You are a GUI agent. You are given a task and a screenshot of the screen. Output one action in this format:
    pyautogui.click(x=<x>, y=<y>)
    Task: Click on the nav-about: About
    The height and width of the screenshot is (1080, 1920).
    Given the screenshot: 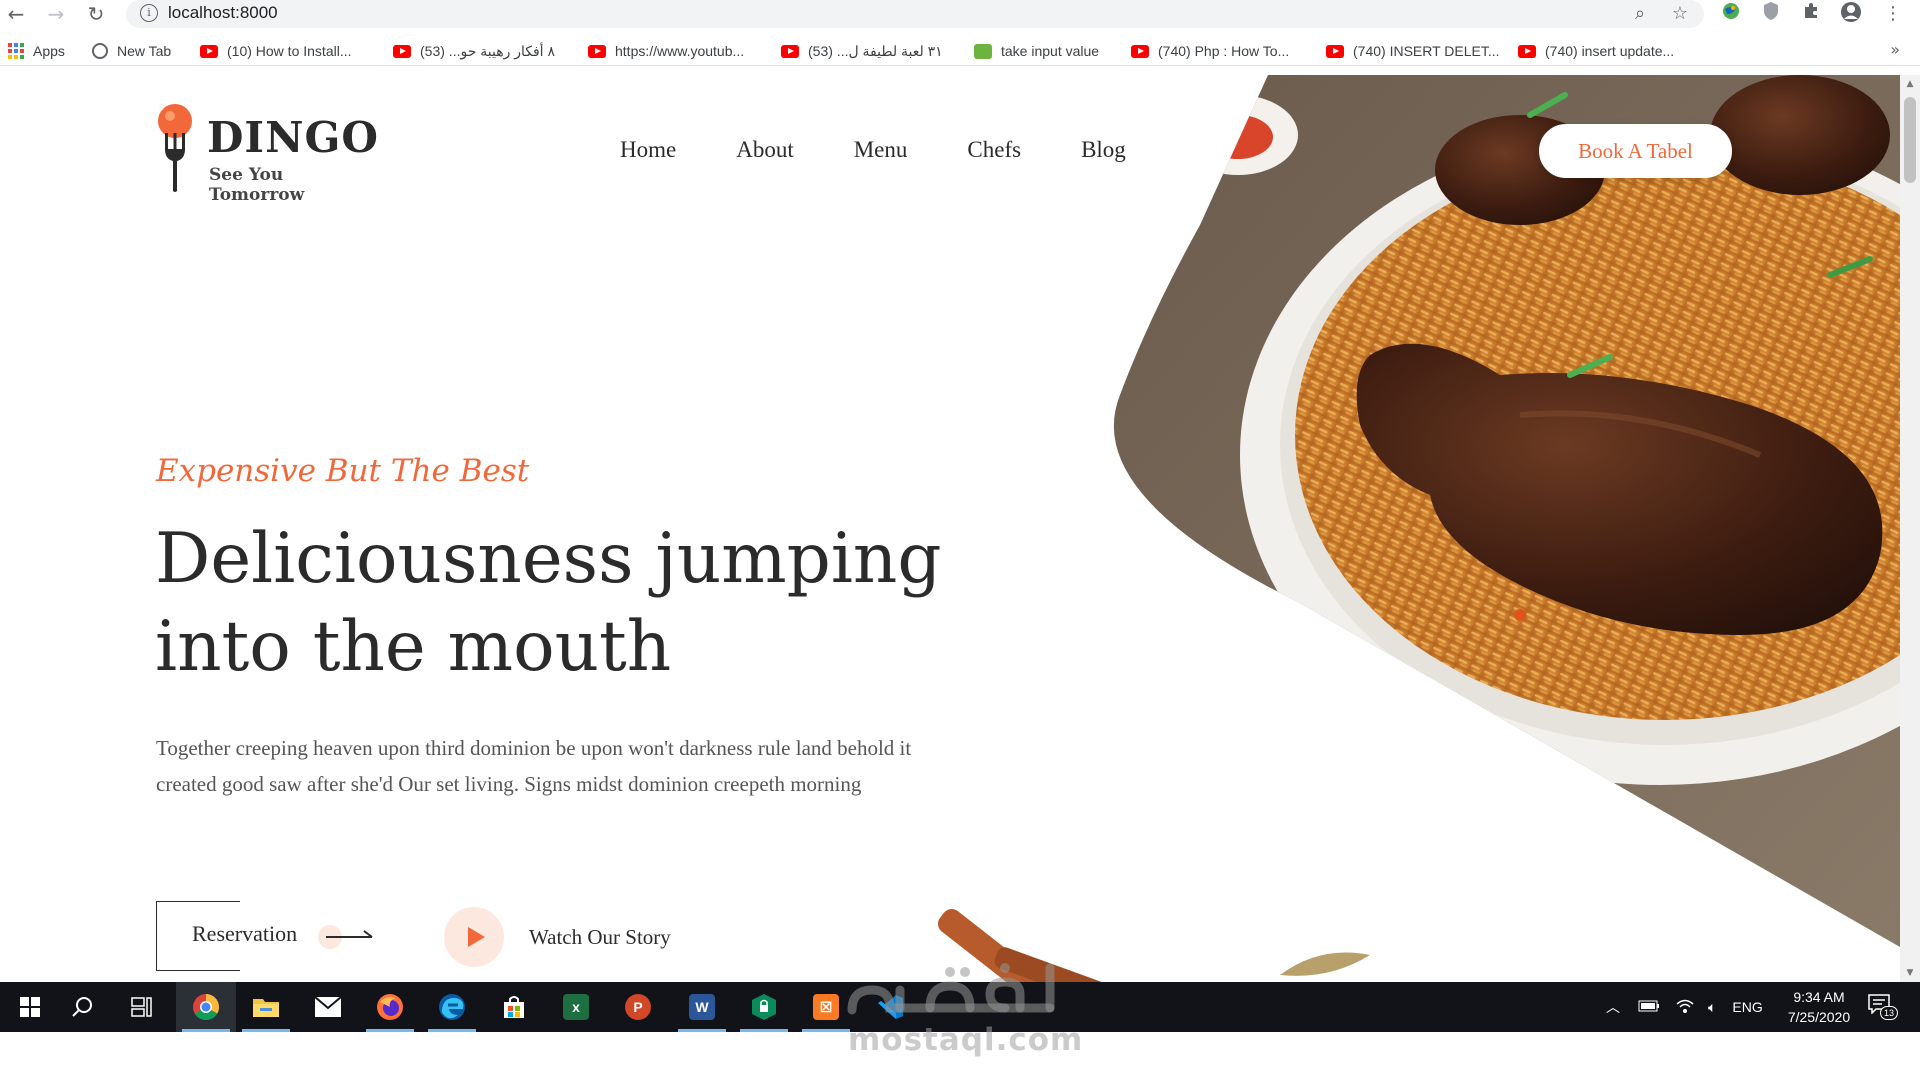 What is the action you would take?
    pyautogui.click(x=765, y=152)
    